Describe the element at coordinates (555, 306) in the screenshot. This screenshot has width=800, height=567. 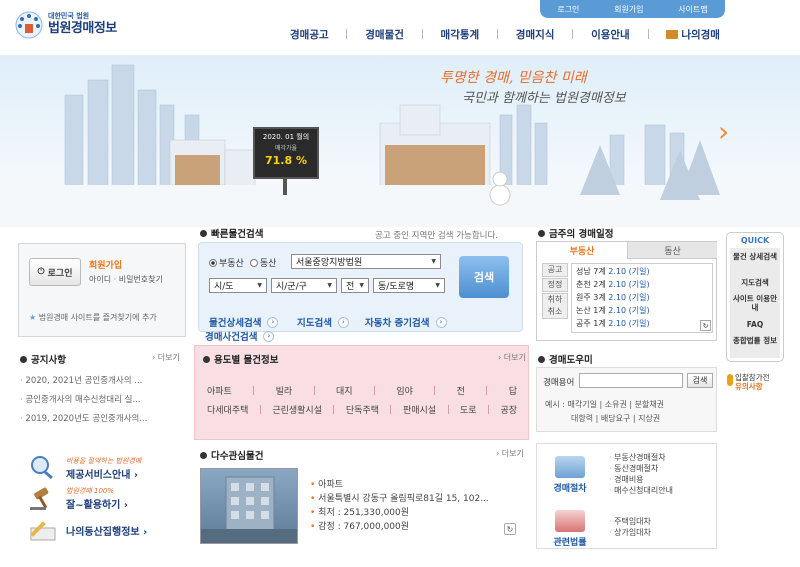
I see `schedule-side-withdrawal: 취하 취소` at that location.